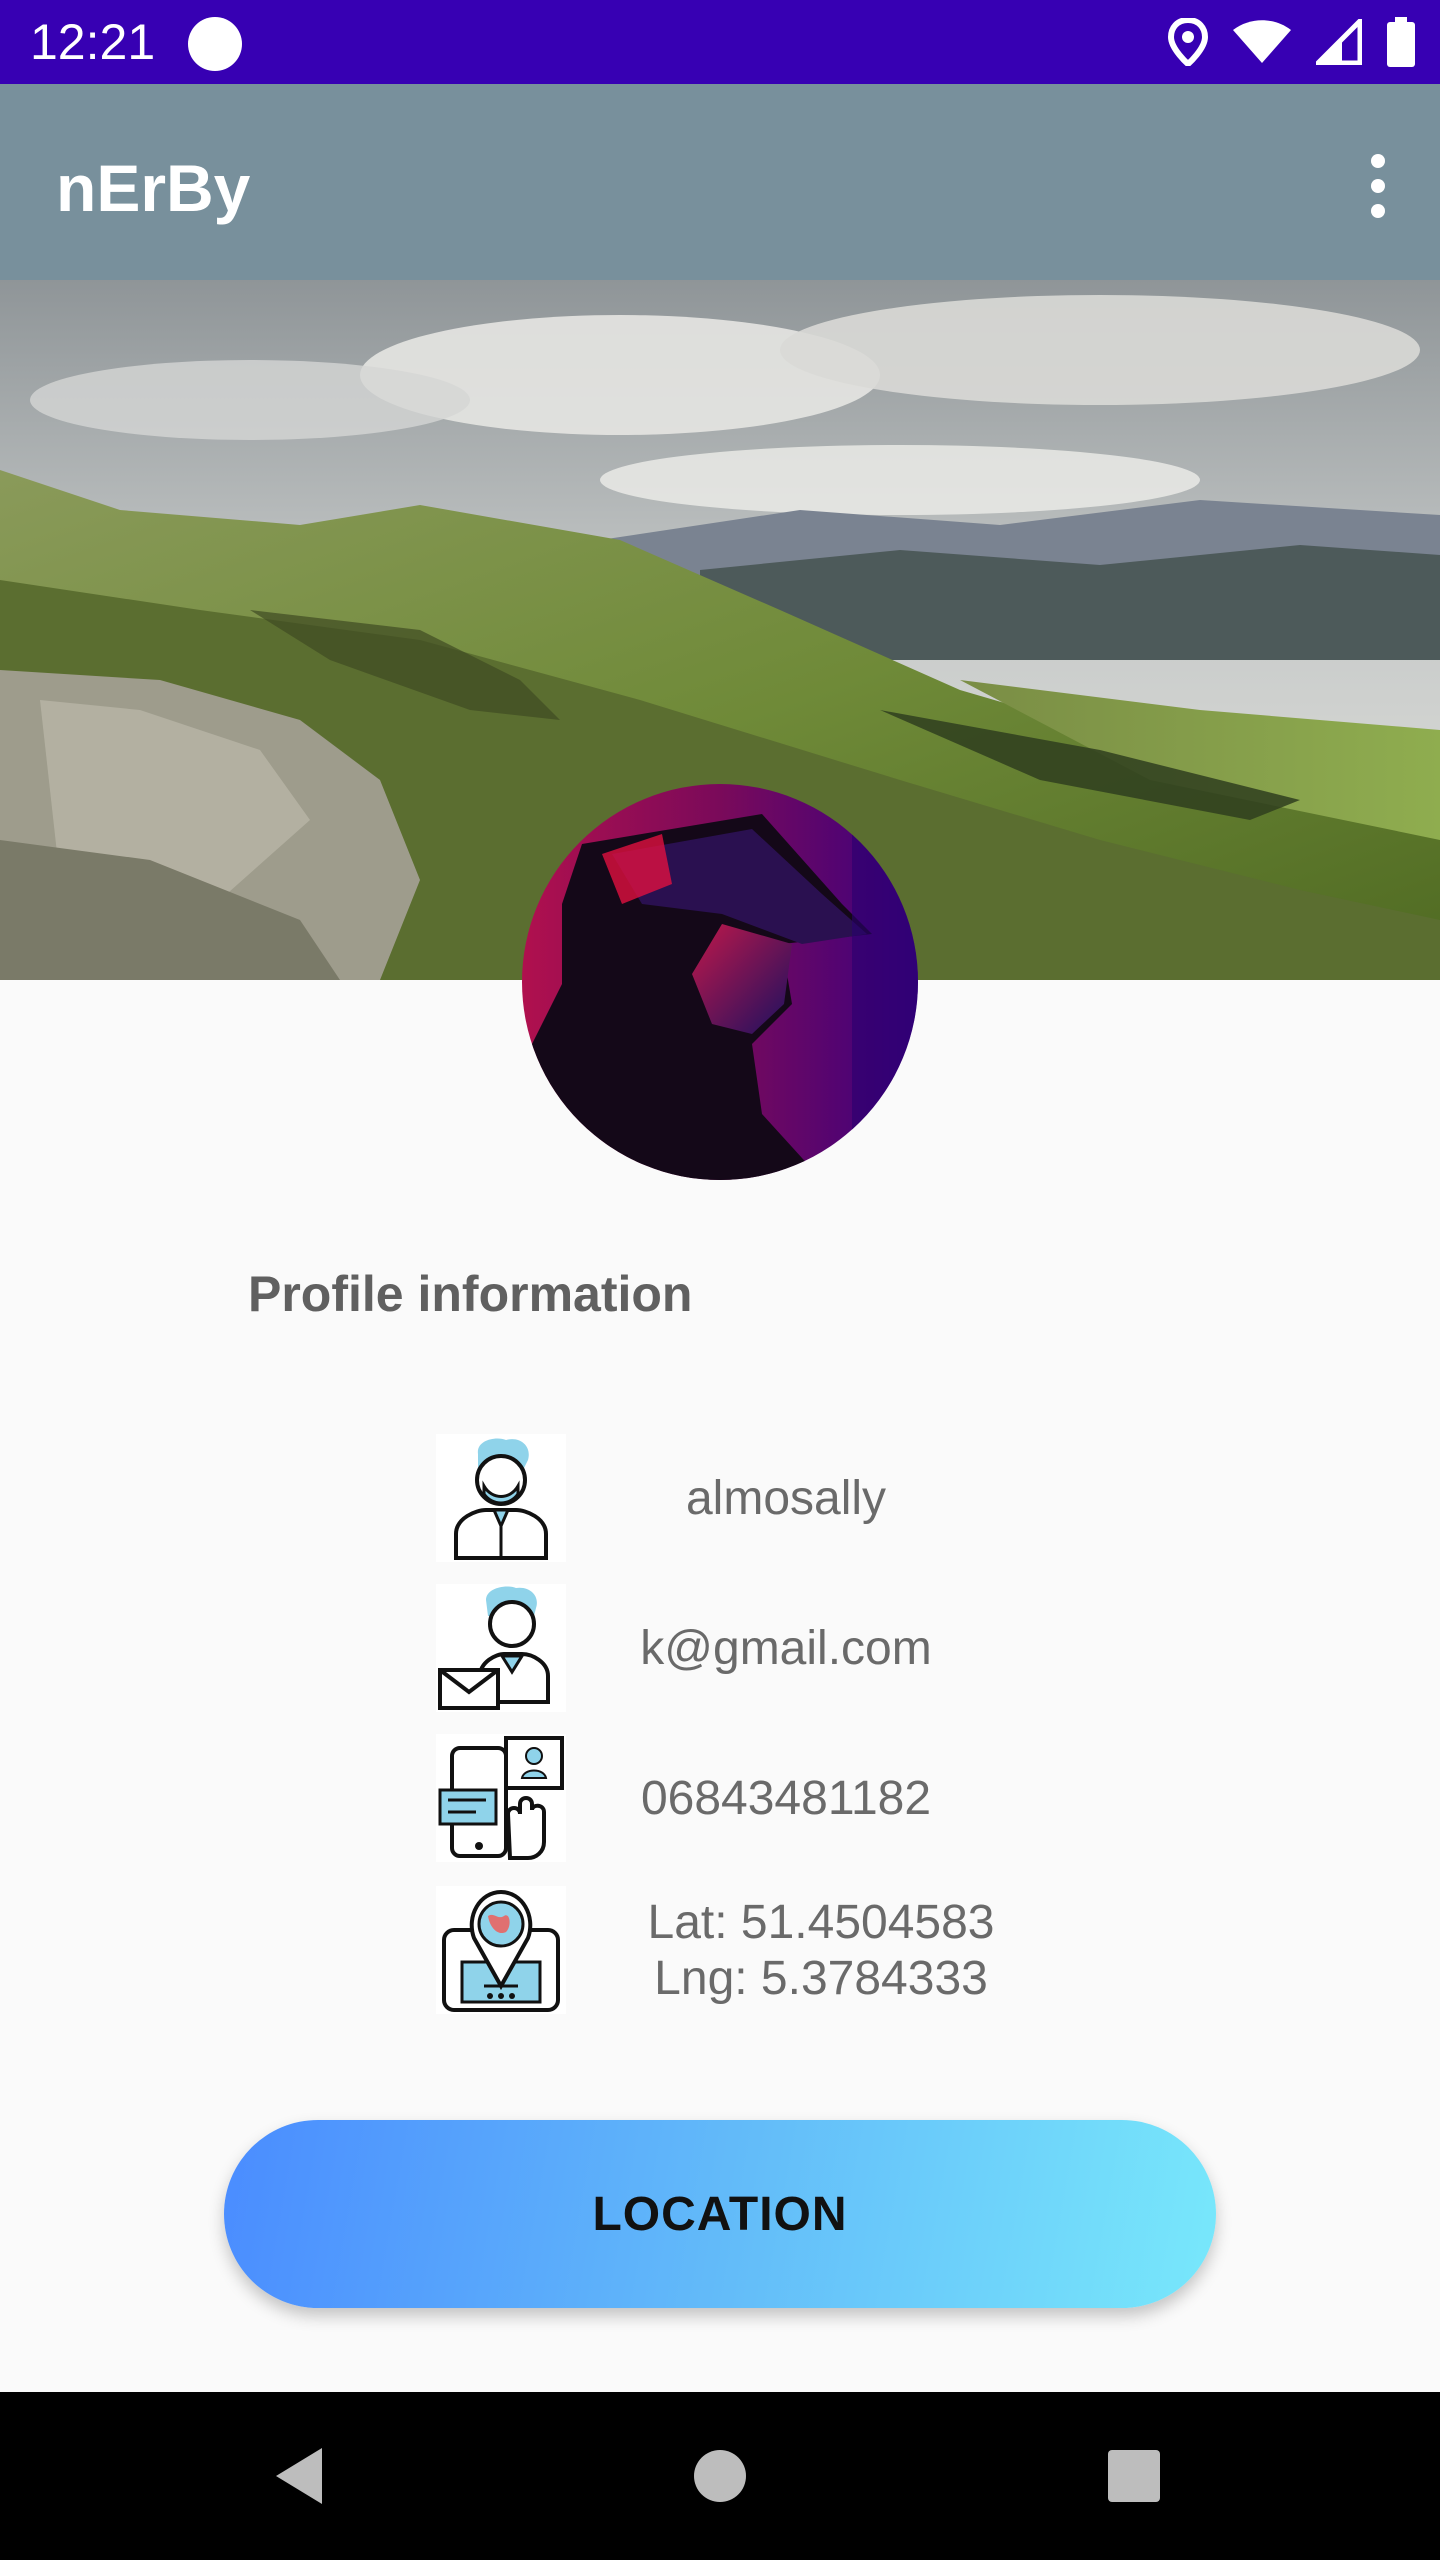 The width and height of the screenshot is (1440, 2560). I want to click on back-icon, so click(300, 2476).